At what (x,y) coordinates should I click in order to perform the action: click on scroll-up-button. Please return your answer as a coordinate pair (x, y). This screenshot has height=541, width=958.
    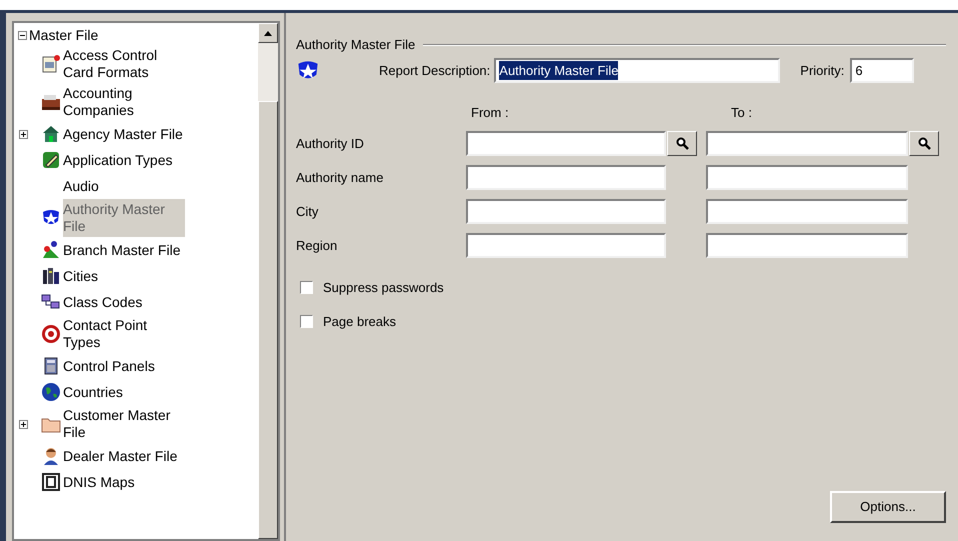
    Looking at the image, I should click on (268, 33).